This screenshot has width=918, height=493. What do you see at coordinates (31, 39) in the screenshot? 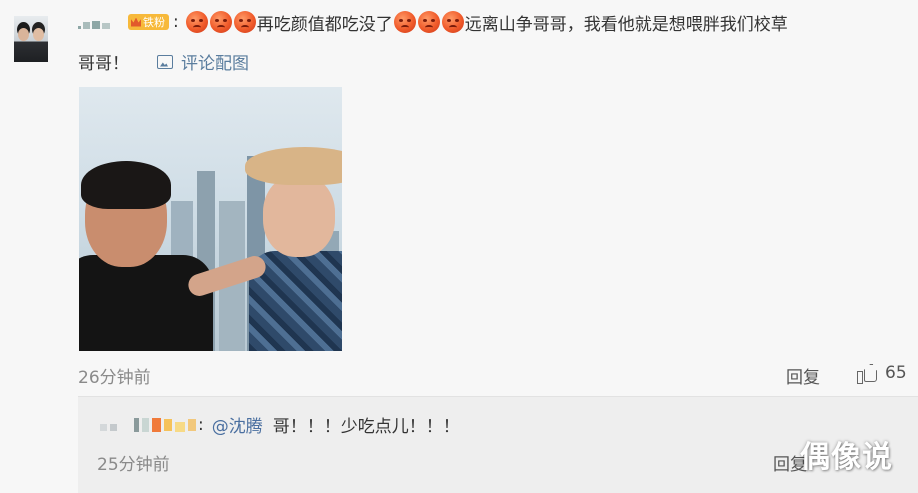
I see `commenter-avatar` at bounding box center [31, 39].